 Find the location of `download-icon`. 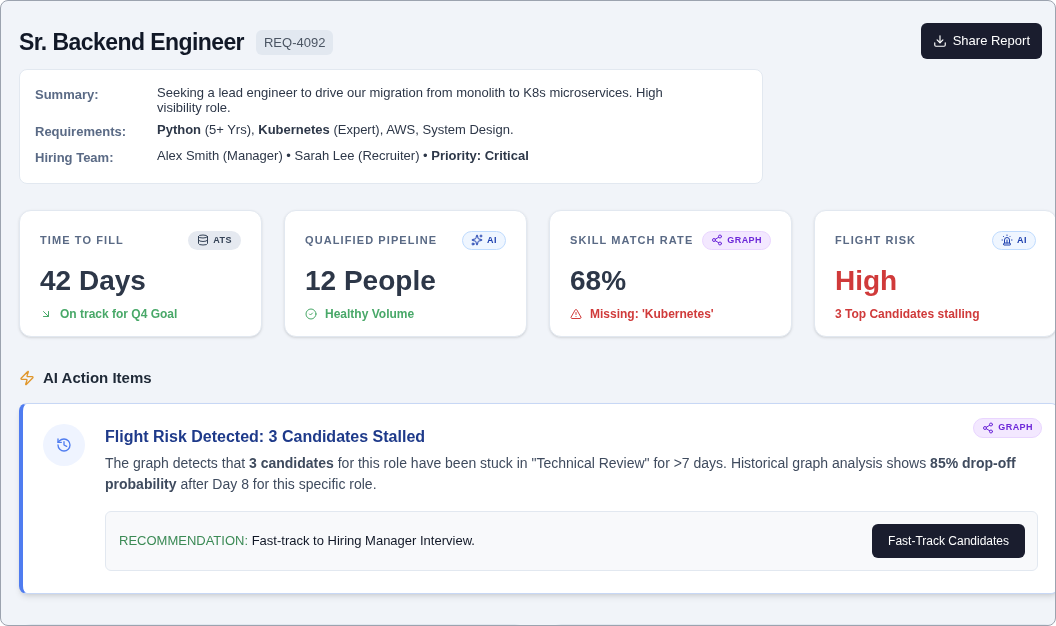

download-icon is located at coordinates (939, 40).